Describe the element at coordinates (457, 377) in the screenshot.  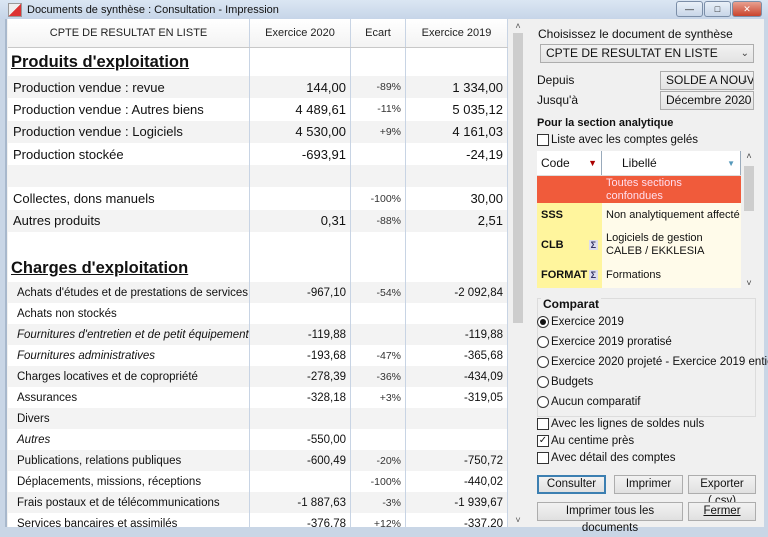
I see `value-2019: -434,09` at that location.